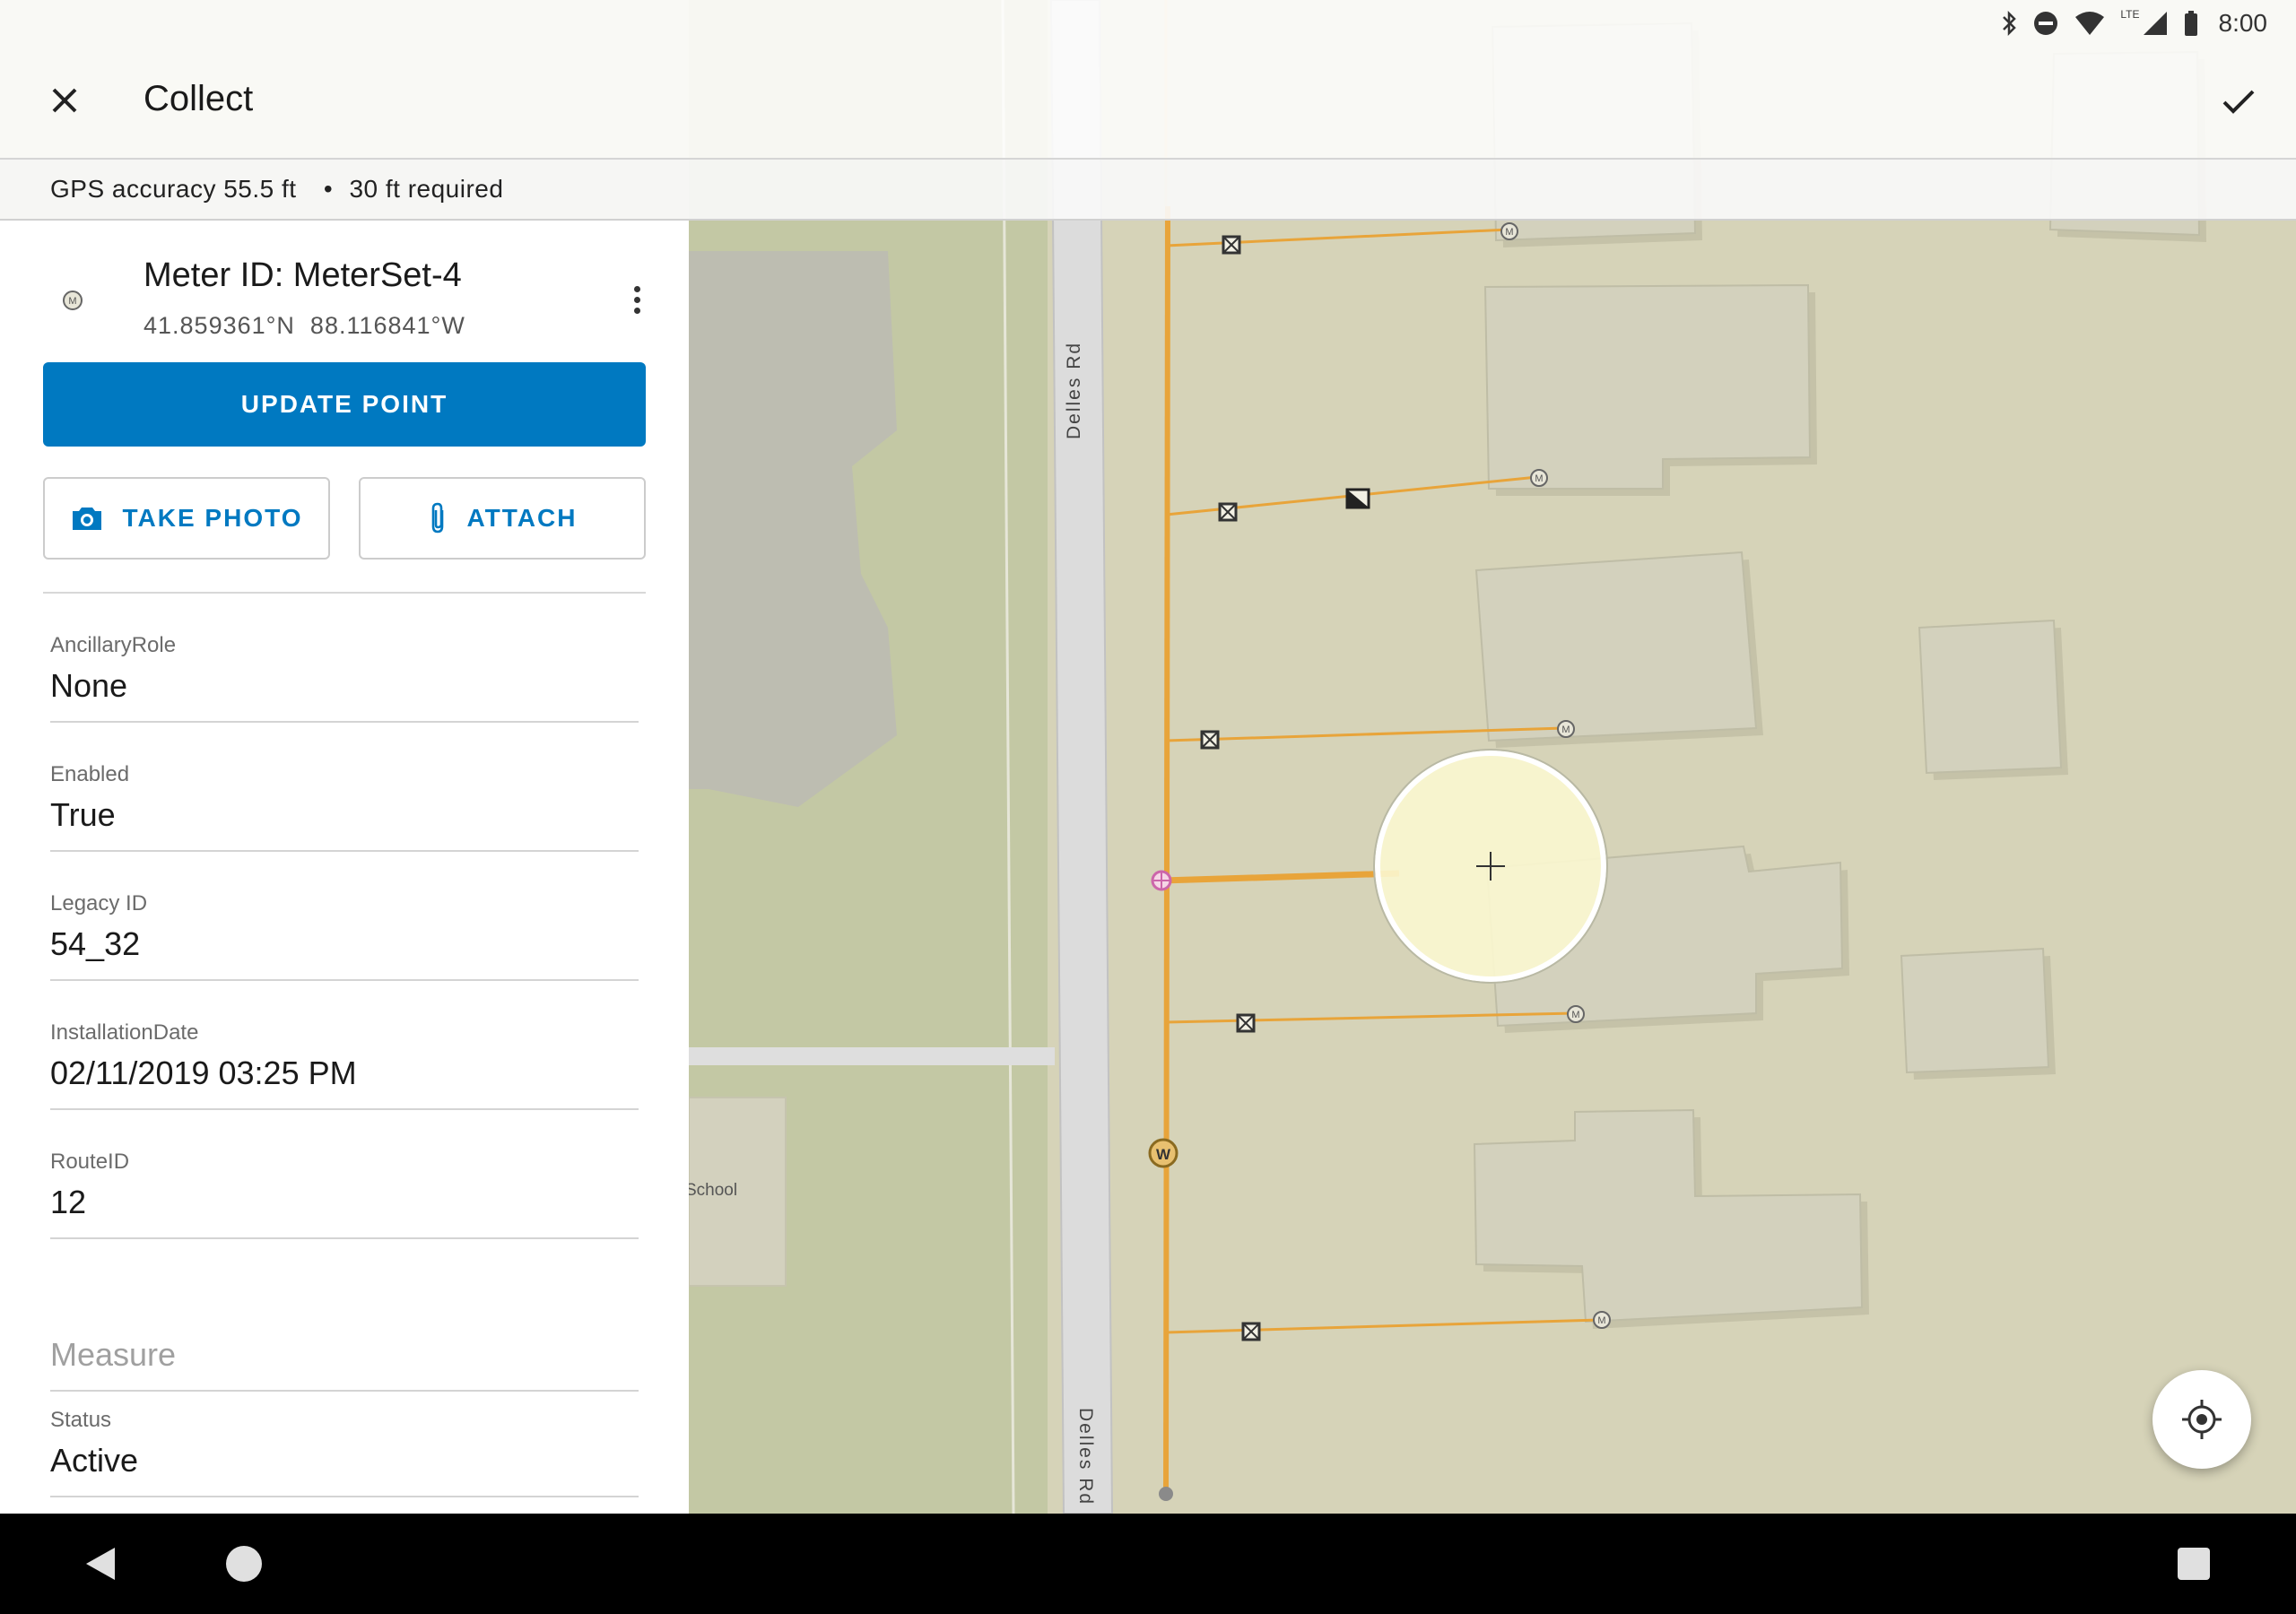 The width and height of the screenshot is (2296, 1614). I want to click on my-location-button, so click(2201, 1419).